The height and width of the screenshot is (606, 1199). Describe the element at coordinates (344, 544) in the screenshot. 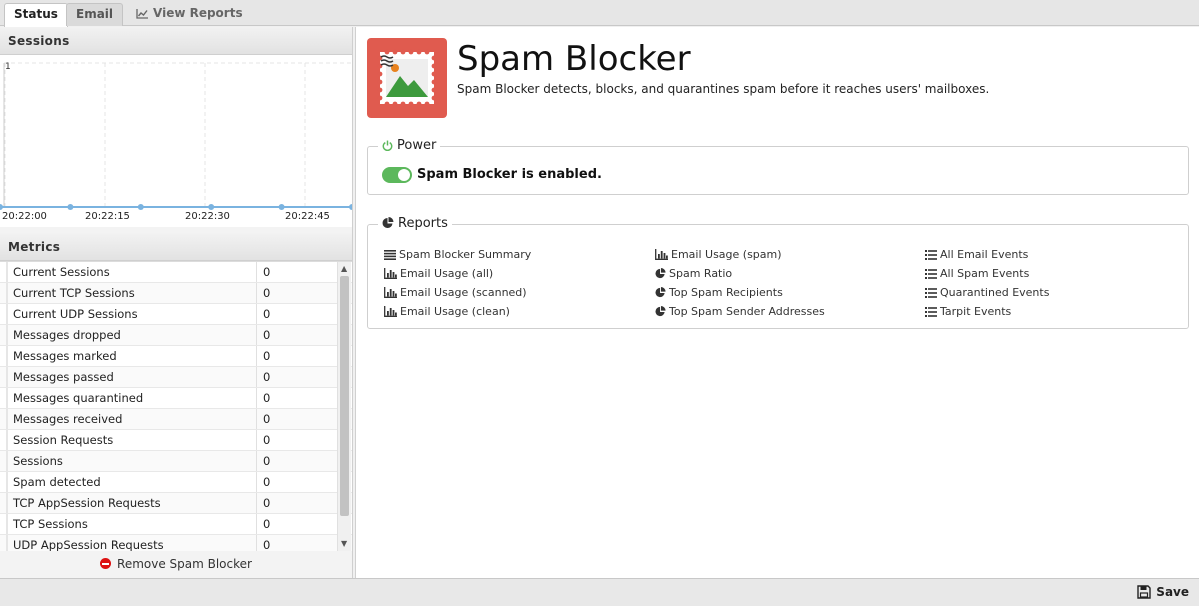

I see `scroll-down-icon: ▼` at that location.